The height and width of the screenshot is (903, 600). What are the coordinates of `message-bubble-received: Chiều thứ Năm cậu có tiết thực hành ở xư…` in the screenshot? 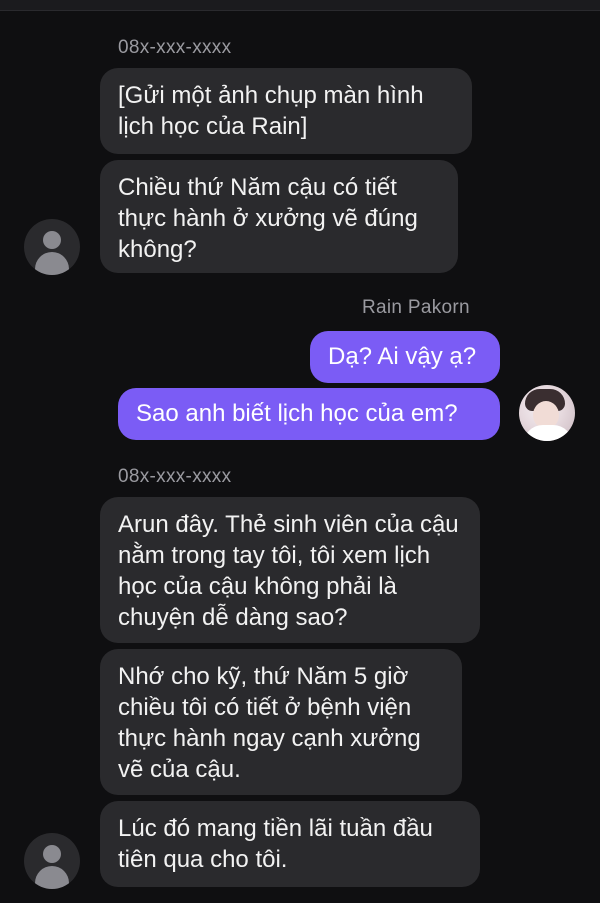 It's located at (279, 216).